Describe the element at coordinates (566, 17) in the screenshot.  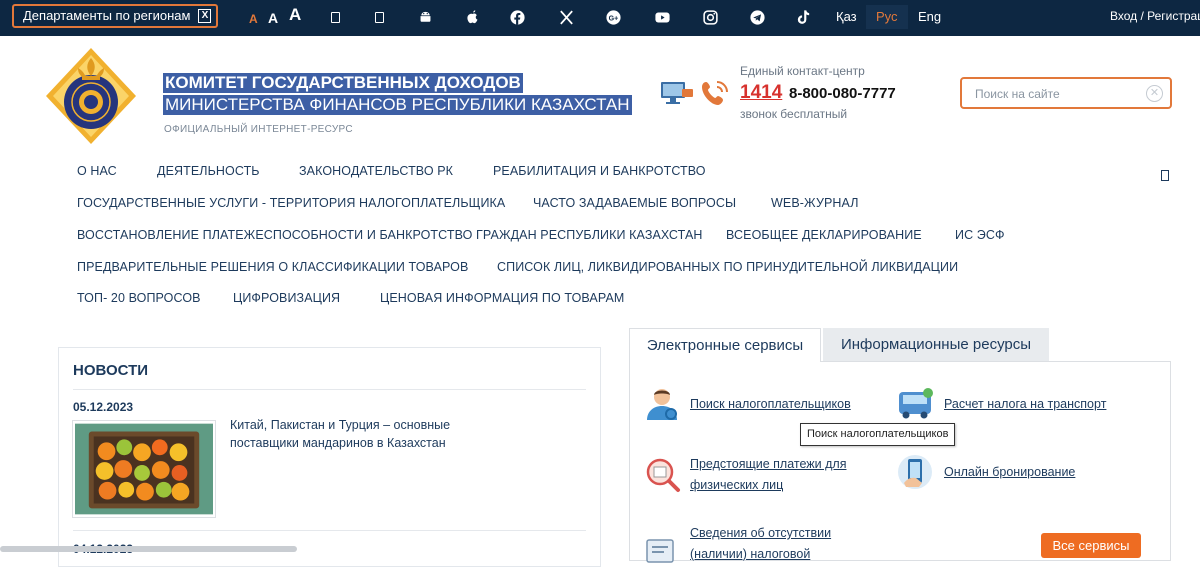
I see `x-icon` at that location.